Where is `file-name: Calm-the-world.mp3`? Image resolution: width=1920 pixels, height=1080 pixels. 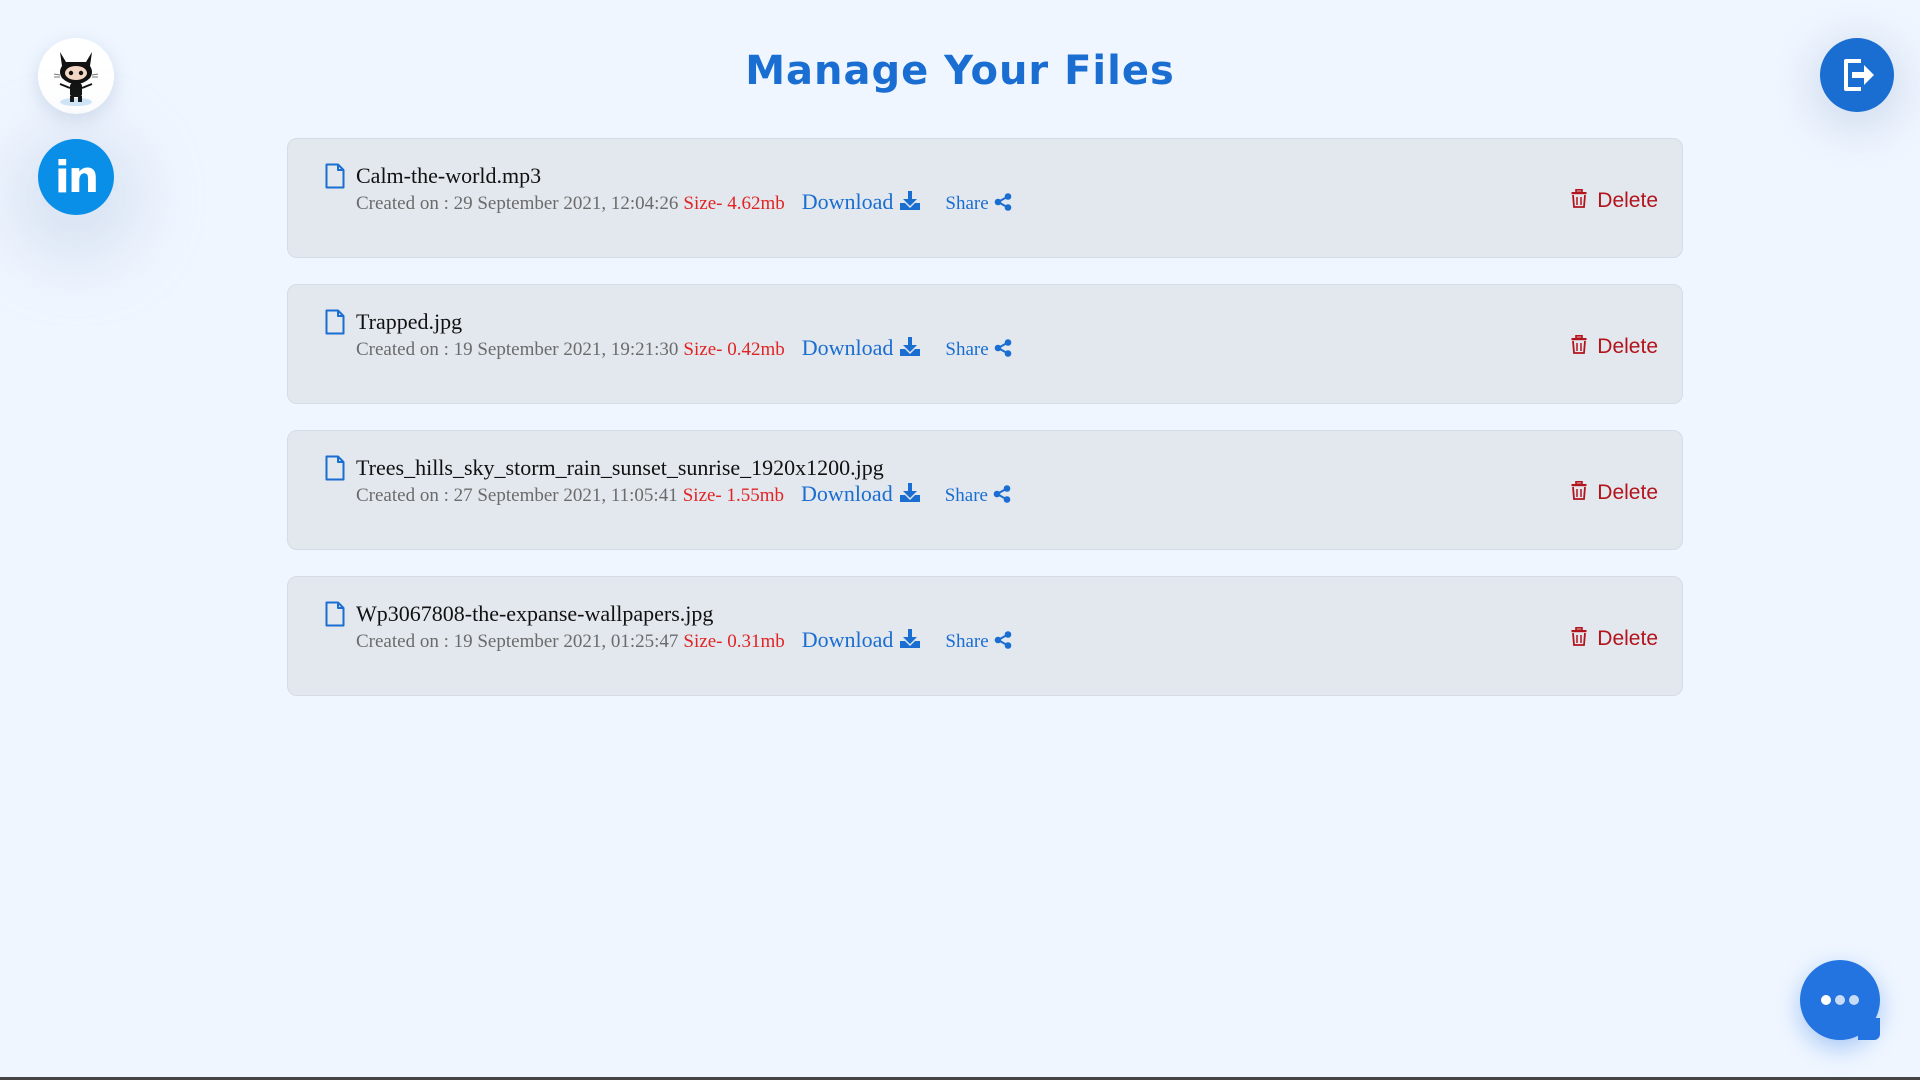
file-name: Calm-the-world.mp3 is located at coordinates (449, 175).